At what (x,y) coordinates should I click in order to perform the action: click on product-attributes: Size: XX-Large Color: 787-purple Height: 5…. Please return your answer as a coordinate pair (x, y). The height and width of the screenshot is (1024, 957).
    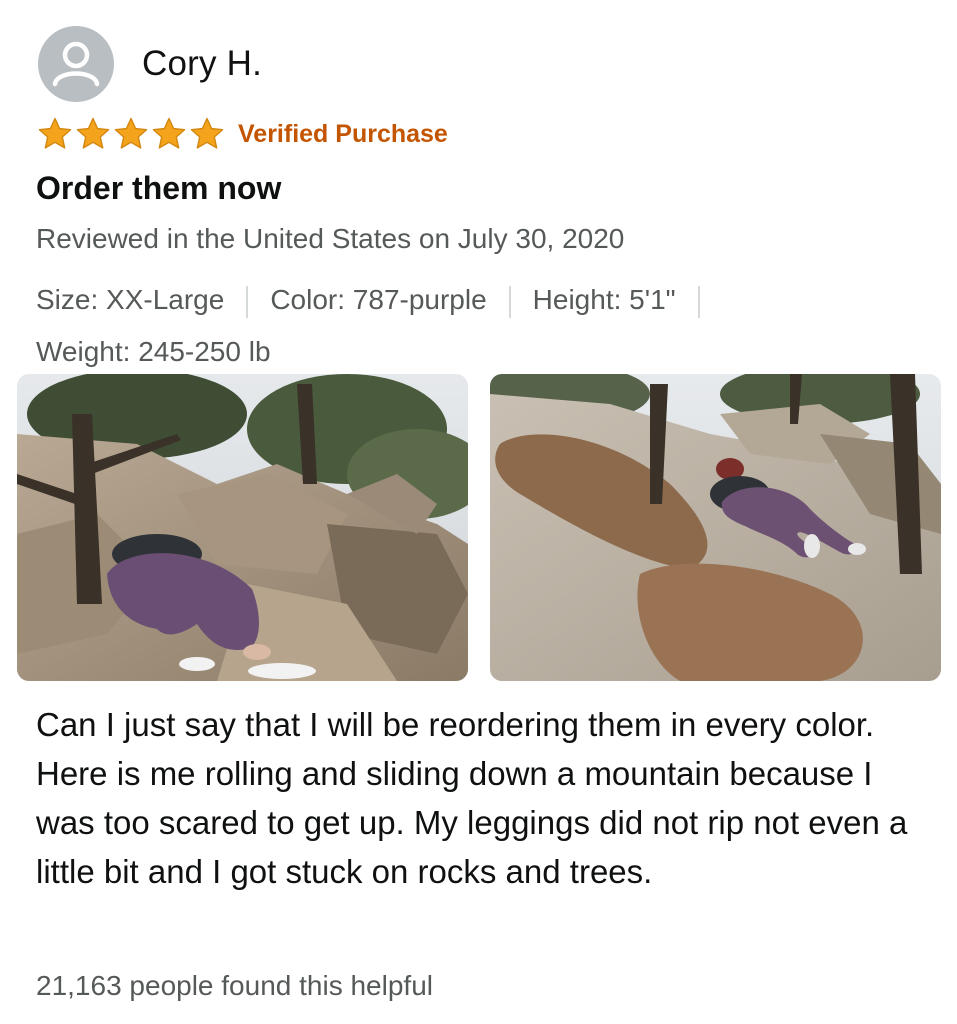
    Looking at the image, I should click on (476, 326).